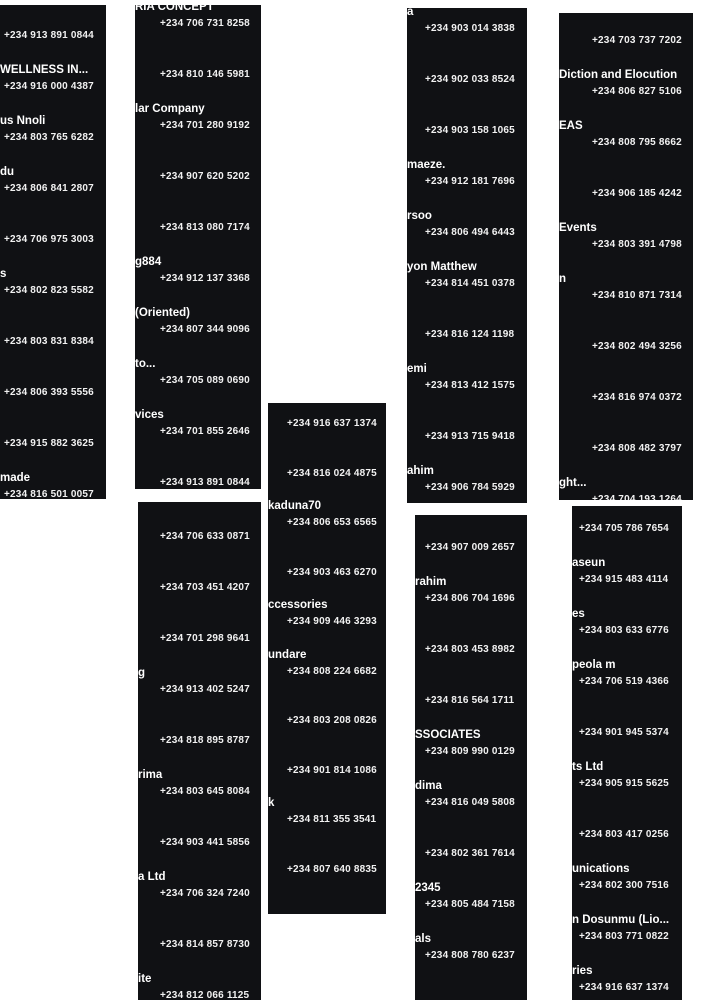  What do you see at coordinates (471, 805) in the screenshot?
I see `contact-row: dima +234 816 049 5808` at bounding box center [471, 805].